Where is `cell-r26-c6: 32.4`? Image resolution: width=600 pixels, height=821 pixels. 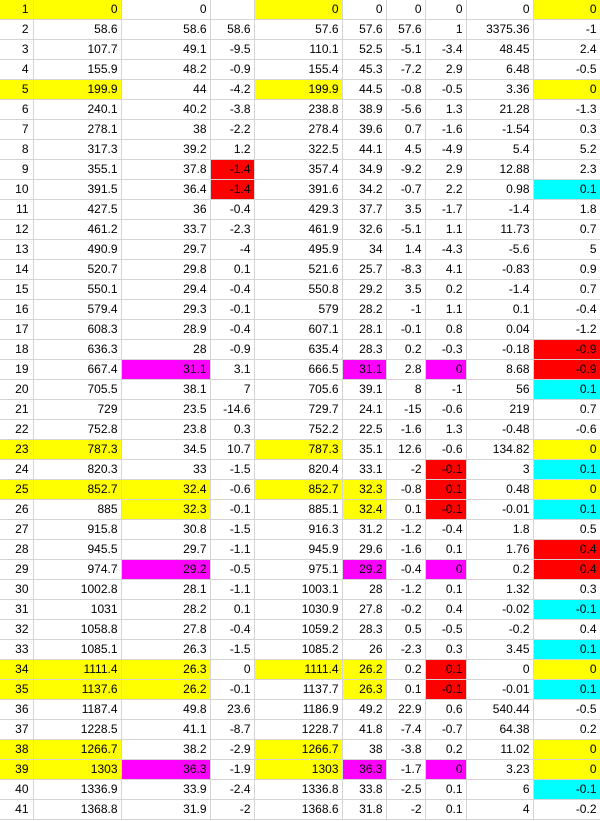
cell-r26-c6: 32.4 is located at coordinates (364, 509).